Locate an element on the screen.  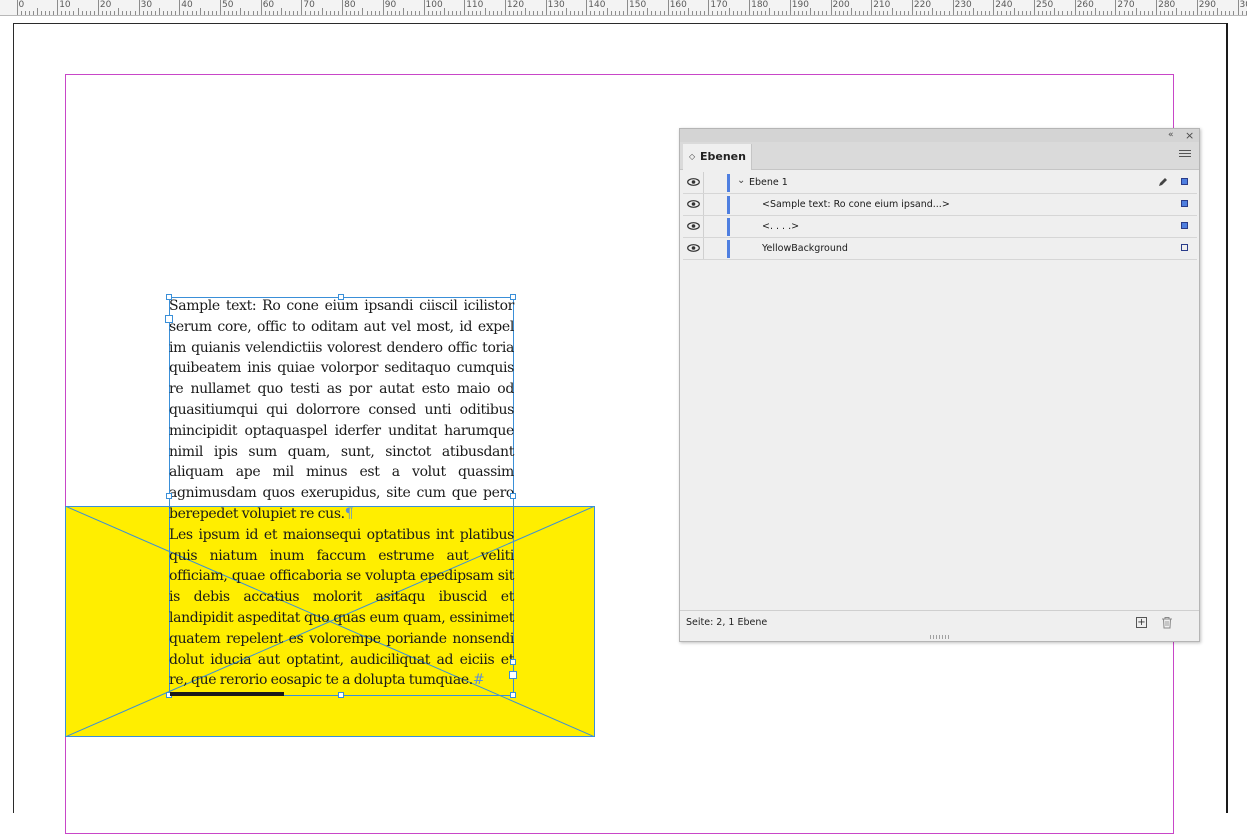
ruler-label: 10 is located at coordinates (64, 5).